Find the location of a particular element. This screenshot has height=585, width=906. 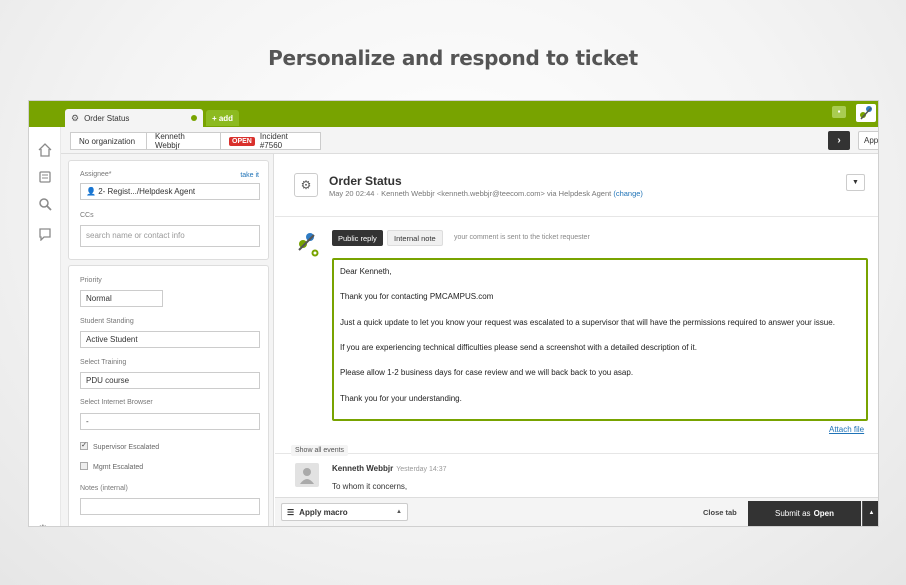

views-icon is located at coordinates (45, 178).